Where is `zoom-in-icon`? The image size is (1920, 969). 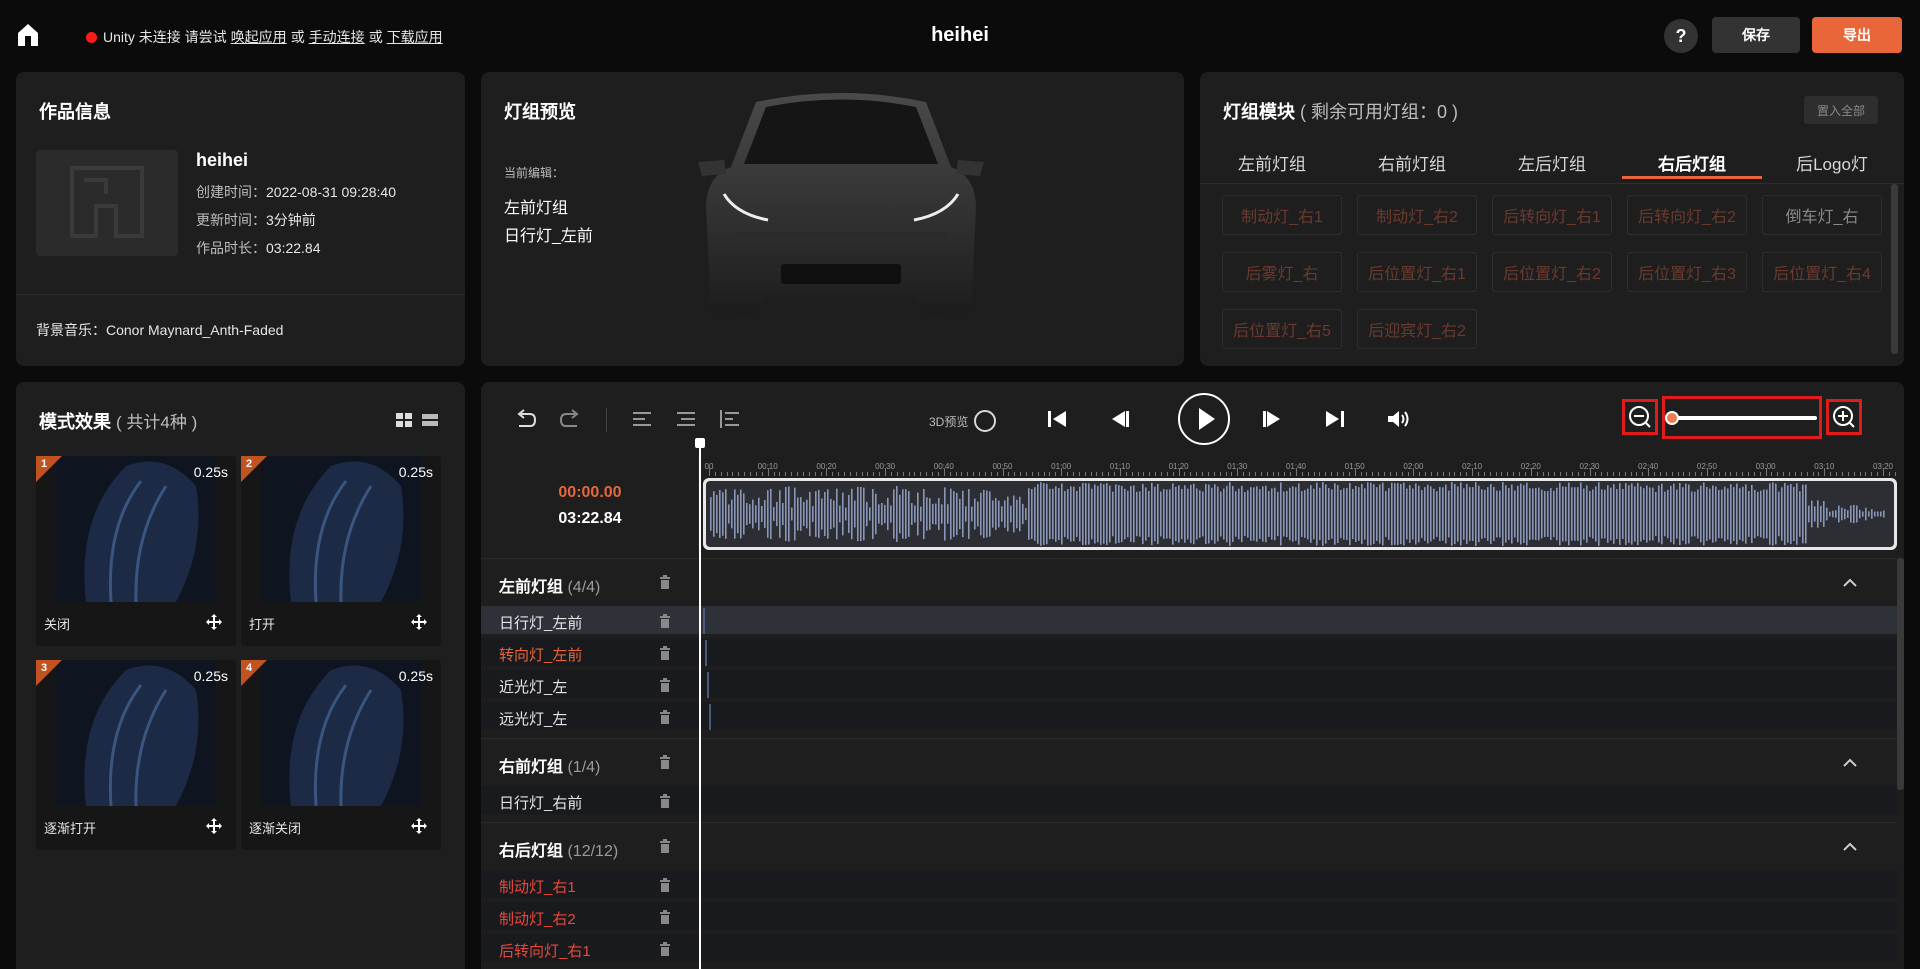
zoom-in-icon is located at coordinates (1844, 417).